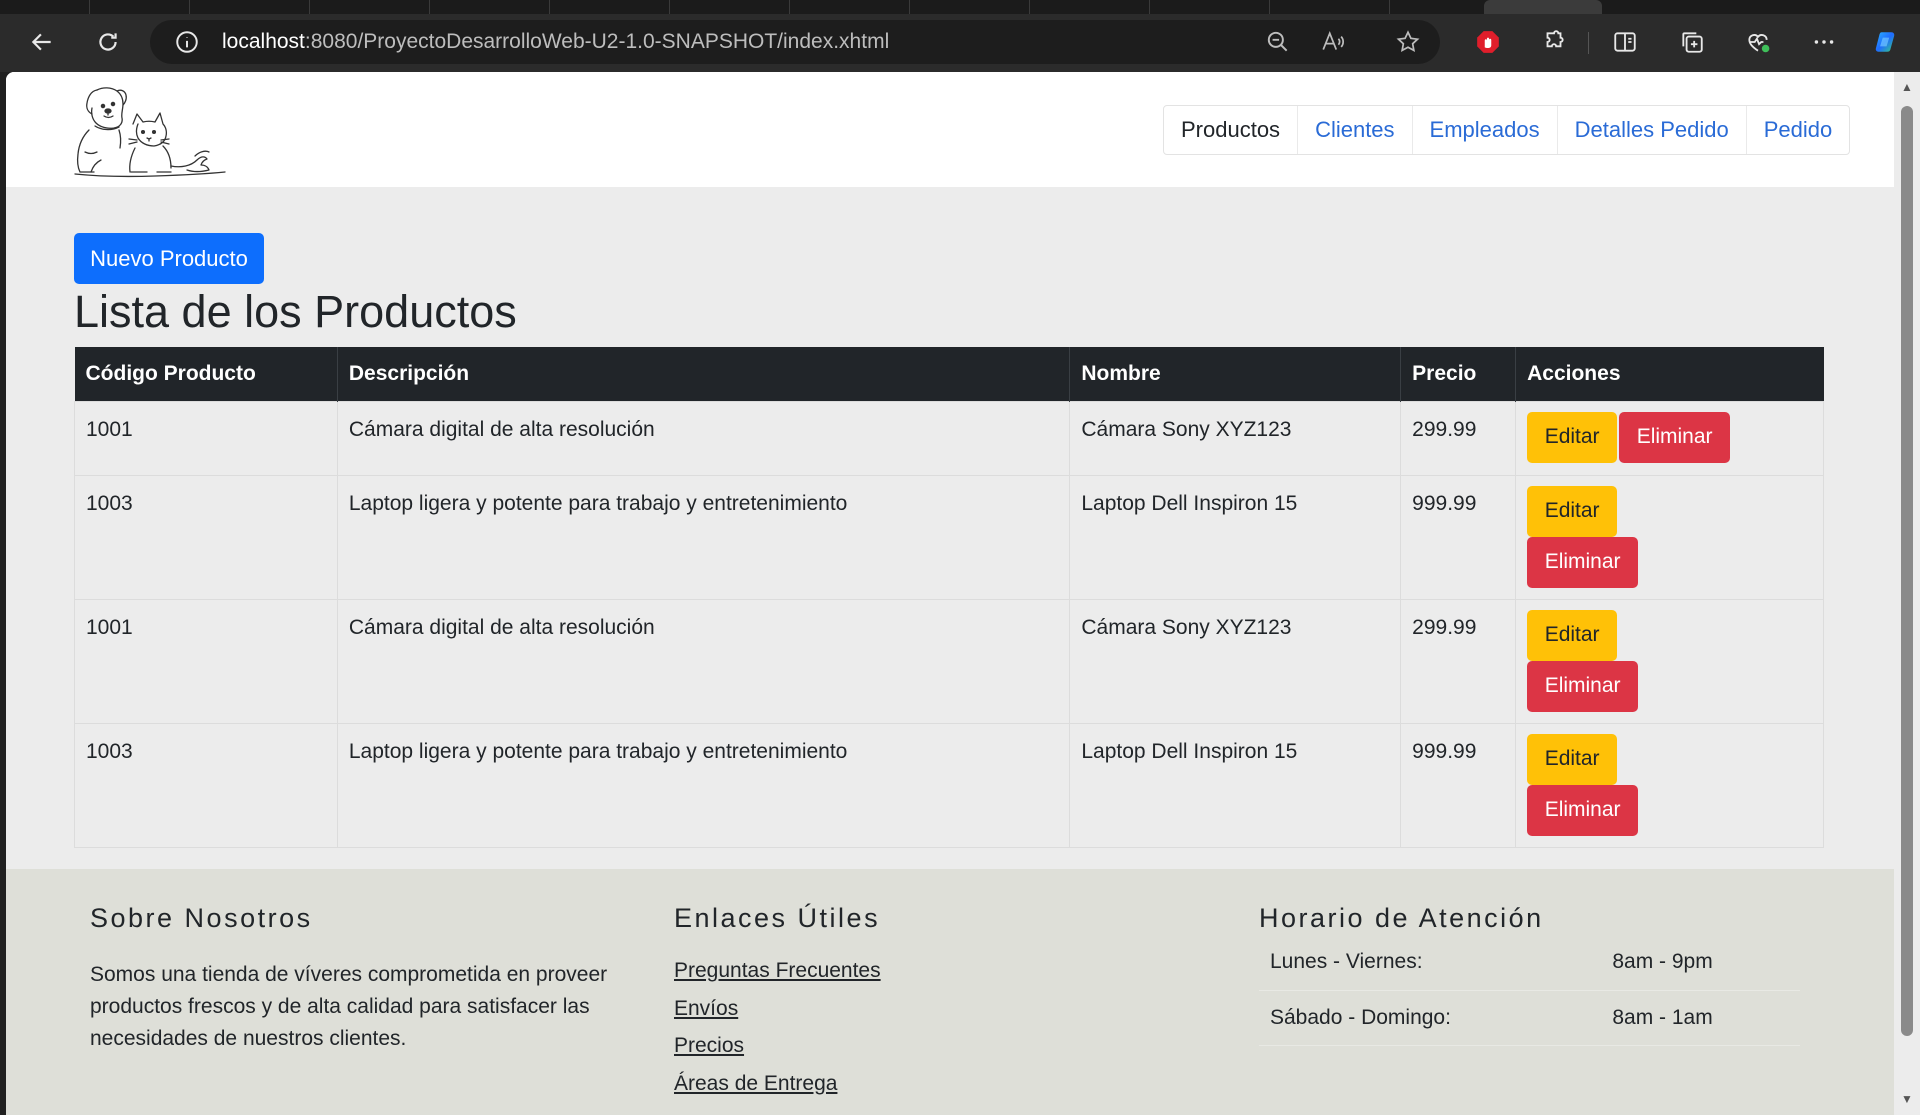 This screenshot has width=1920, height=1115. What do you see at coordinates (1458, 785) in the screenshot?
I see `cell-precio: 999.99` at bounding box center [1458, 785].